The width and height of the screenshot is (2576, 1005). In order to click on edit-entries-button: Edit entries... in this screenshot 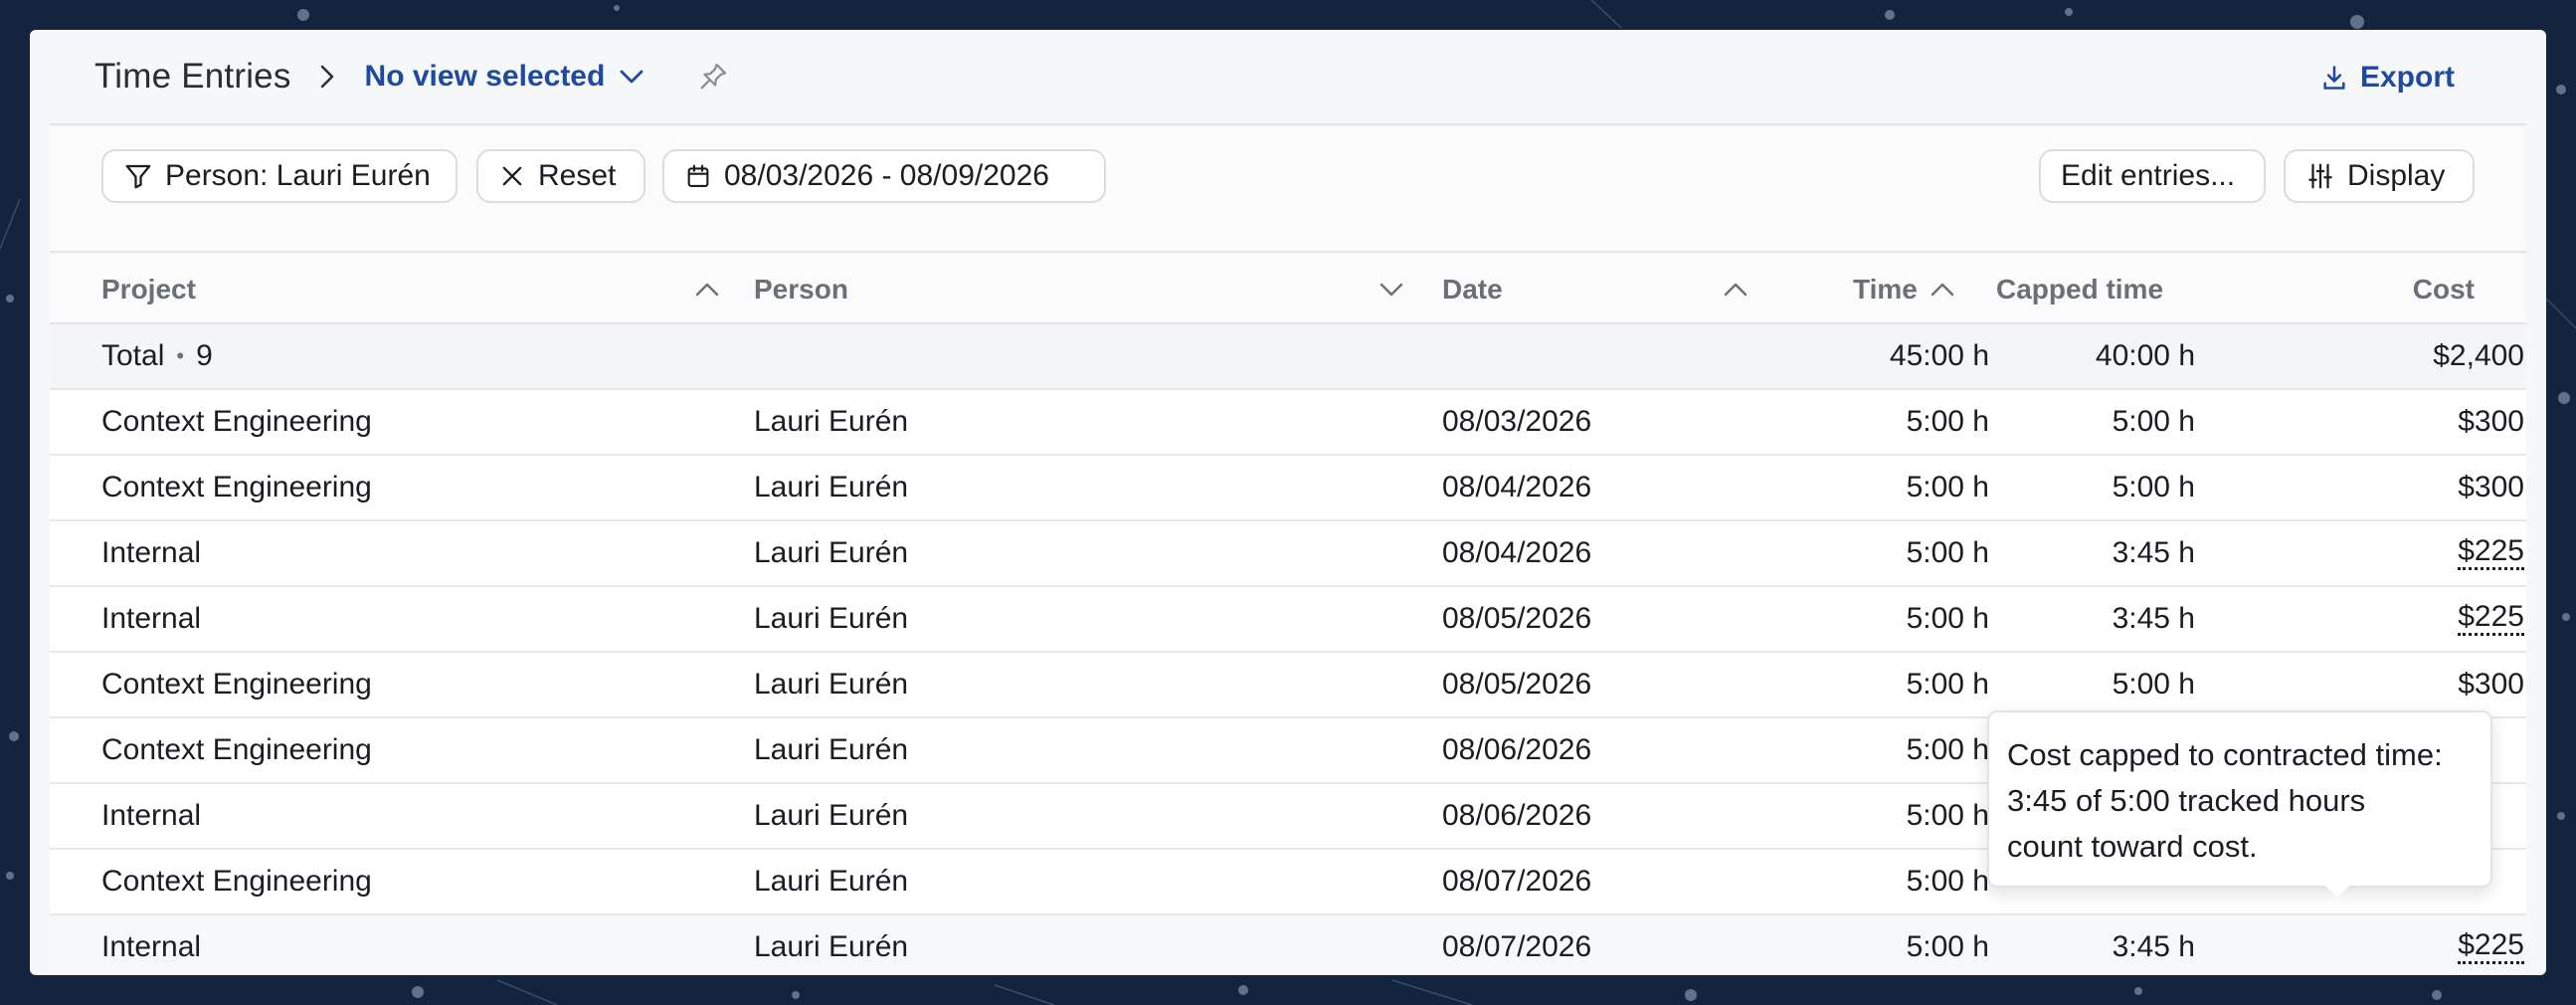, I will do `click(2152, 176)`.